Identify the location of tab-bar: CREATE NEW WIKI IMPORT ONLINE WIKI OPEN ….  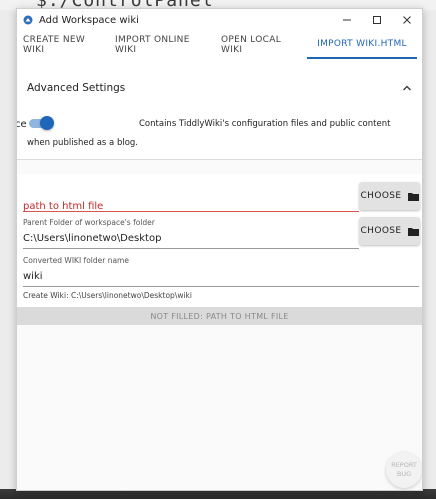
(219, 45).